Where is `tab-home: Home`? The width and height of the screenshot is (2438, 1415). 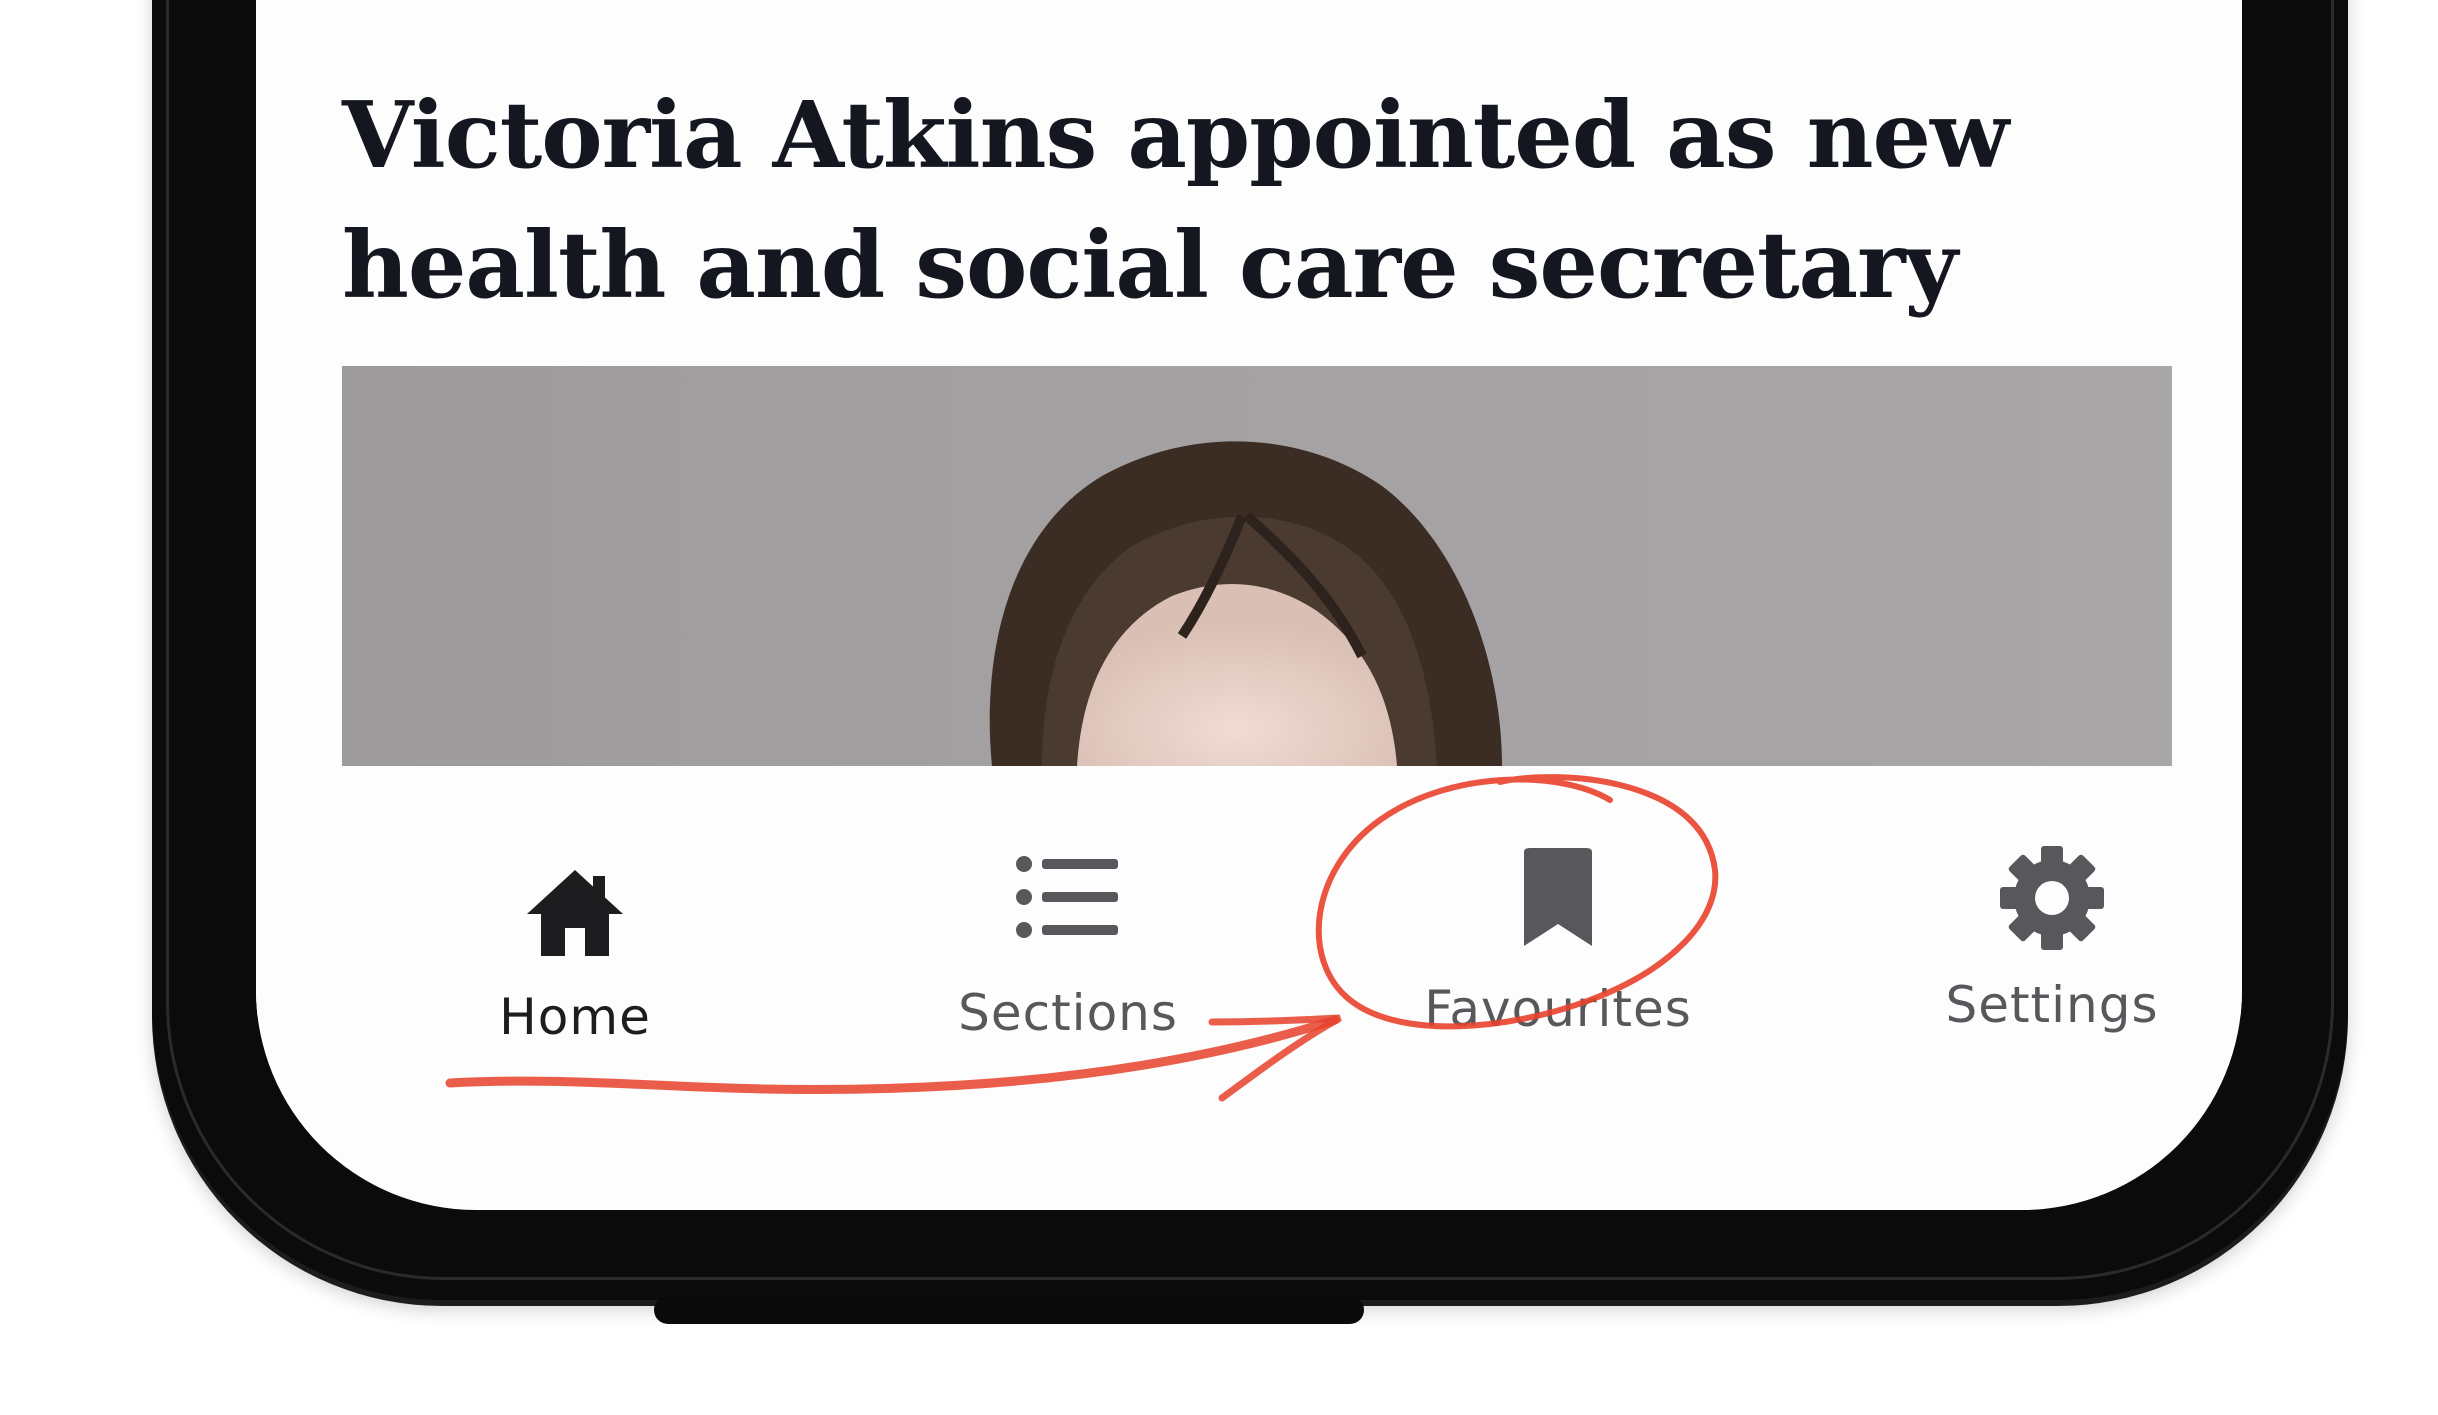
tab-home: Home is located at coordinates (575, 906).